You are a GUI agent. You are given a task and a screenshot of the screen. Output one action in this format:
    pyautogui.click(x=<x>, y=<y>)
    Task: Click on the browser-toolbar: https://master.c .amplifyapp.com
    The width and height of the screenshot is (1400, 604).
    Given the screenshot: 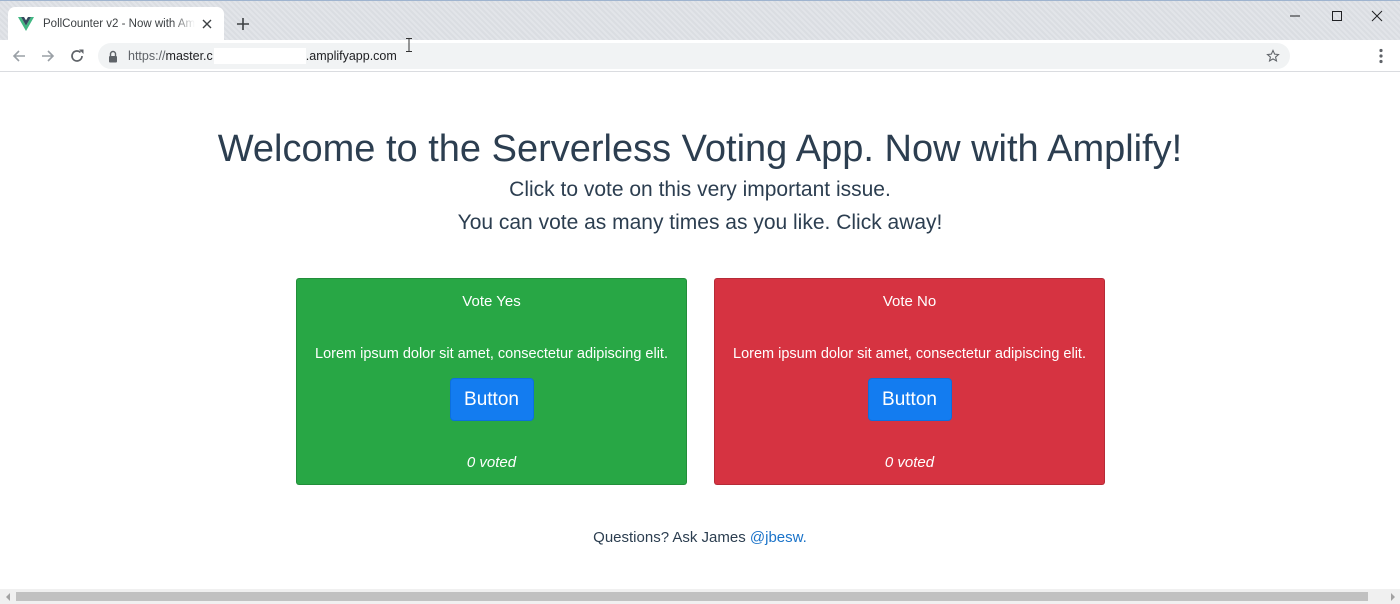 What is the action you would take?
    pyautogui.click(x=700, y=56)
    